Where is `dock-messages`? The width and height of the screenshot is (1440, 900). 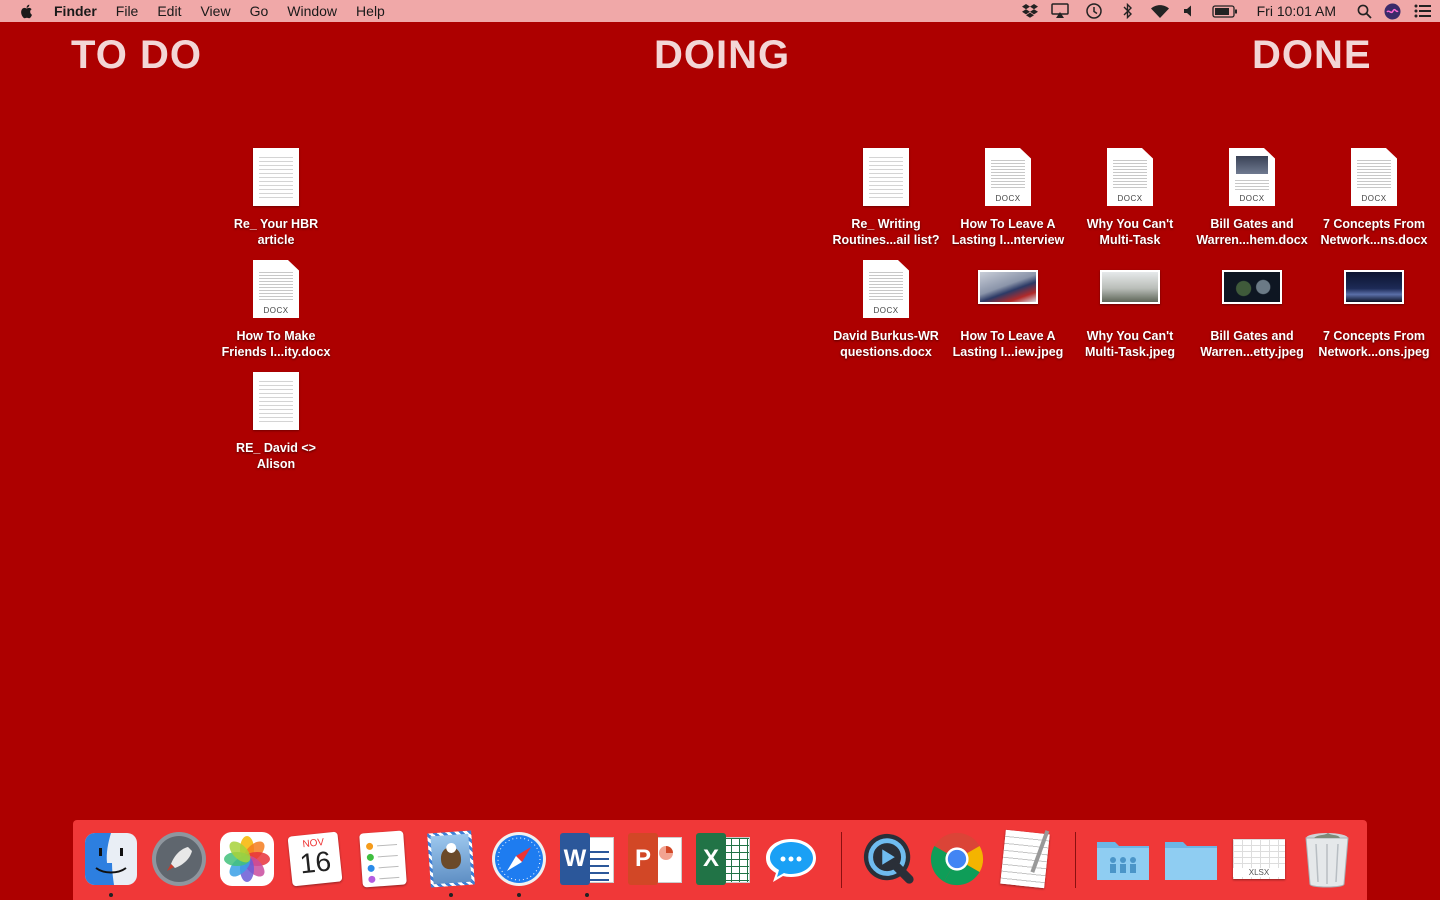
dock-messages is located at coordinates (791, 859).